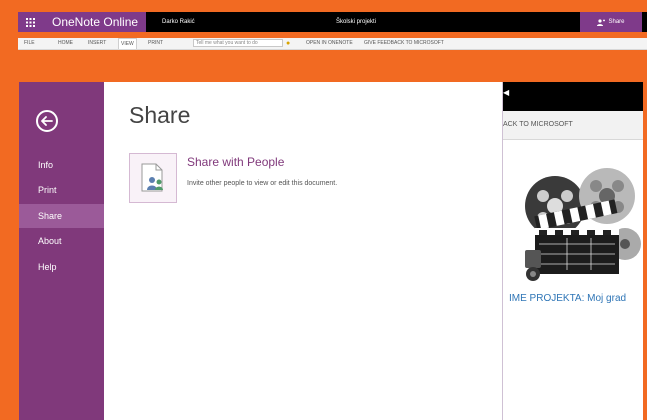 The width and height of the screenshot is (647, 420). Describe the element at coordinates (61, 165) in the screenshot. I see `nav-item-info: Info` at that location.